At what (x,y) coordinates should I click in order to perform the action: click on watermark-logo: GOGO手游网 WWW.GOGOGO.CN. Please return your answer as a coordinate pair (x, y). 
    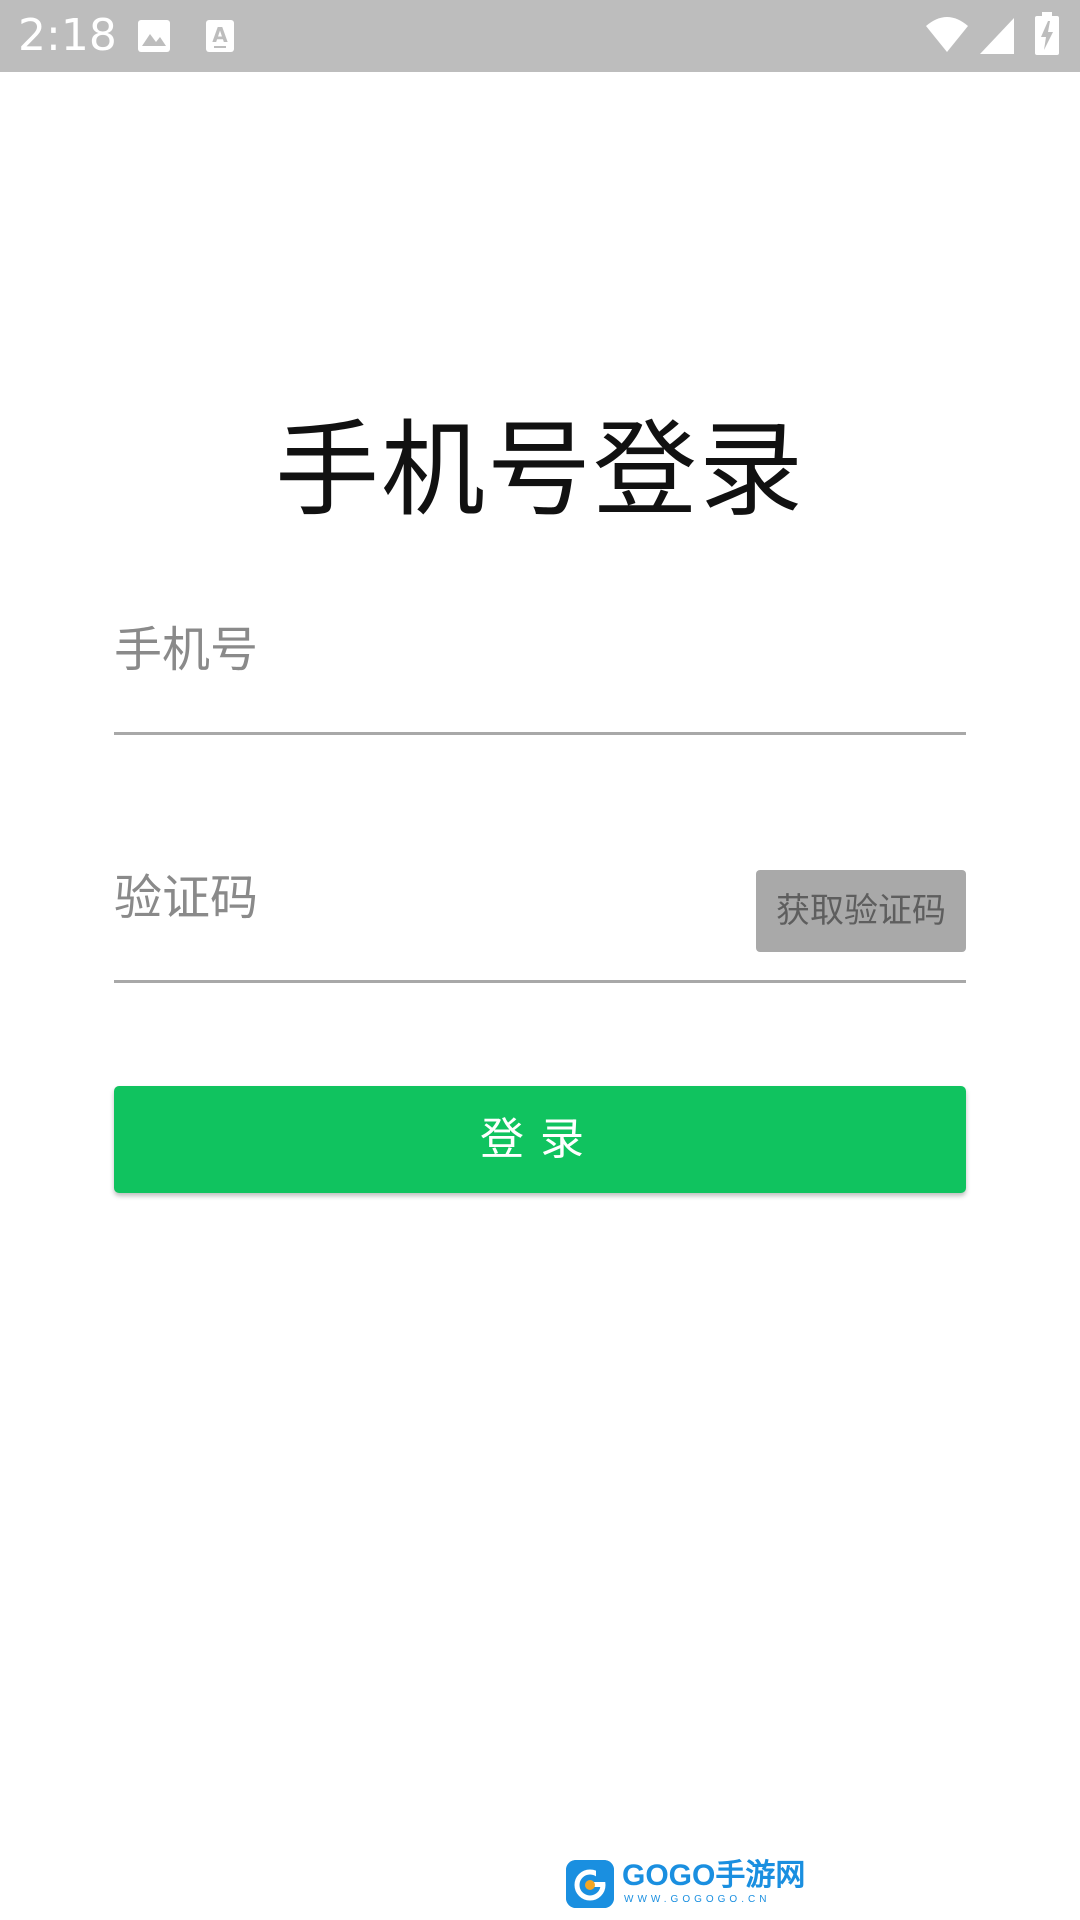
    Looking at the image, I should click on (685, 1884).